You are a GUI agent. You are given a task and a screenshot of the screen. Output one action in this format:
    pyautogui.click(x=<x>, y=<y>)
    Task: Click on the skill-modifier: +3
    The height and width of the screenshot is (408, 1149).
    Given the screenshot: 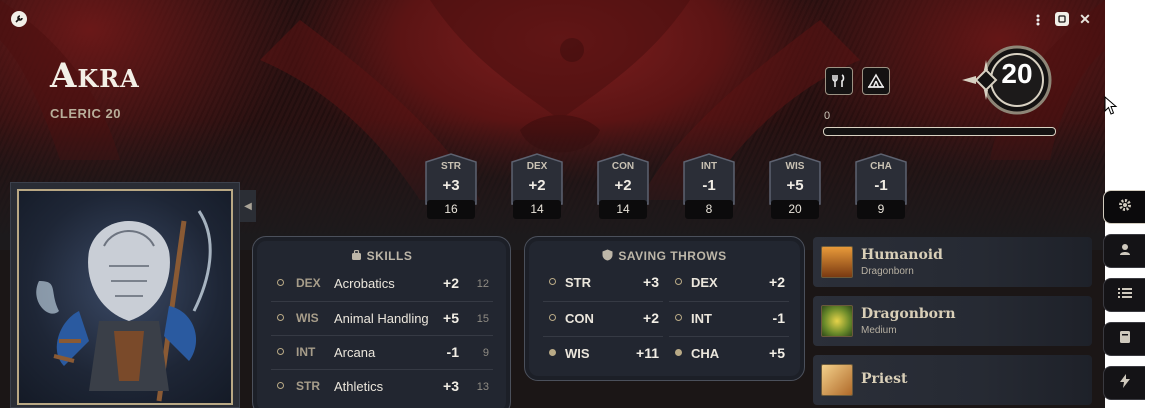 What is the action you would take?
    pyautogui.click(x=440, y=386)
    